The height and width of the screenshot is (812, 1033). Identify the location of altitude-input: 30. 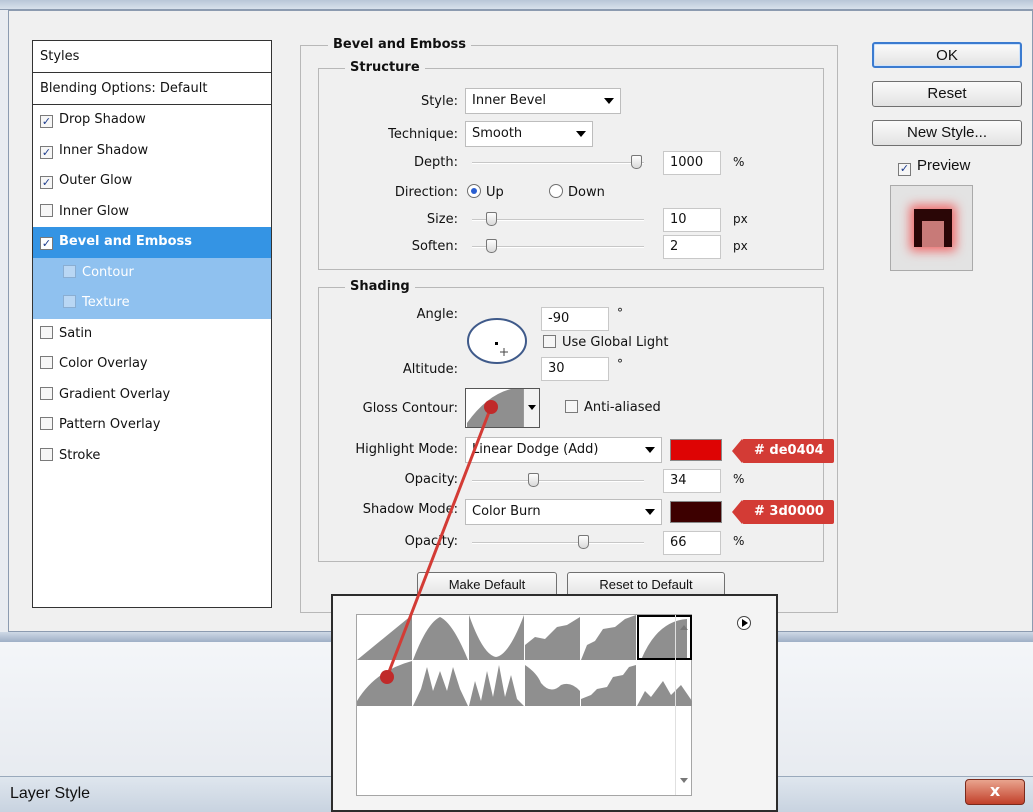
(575, 369).